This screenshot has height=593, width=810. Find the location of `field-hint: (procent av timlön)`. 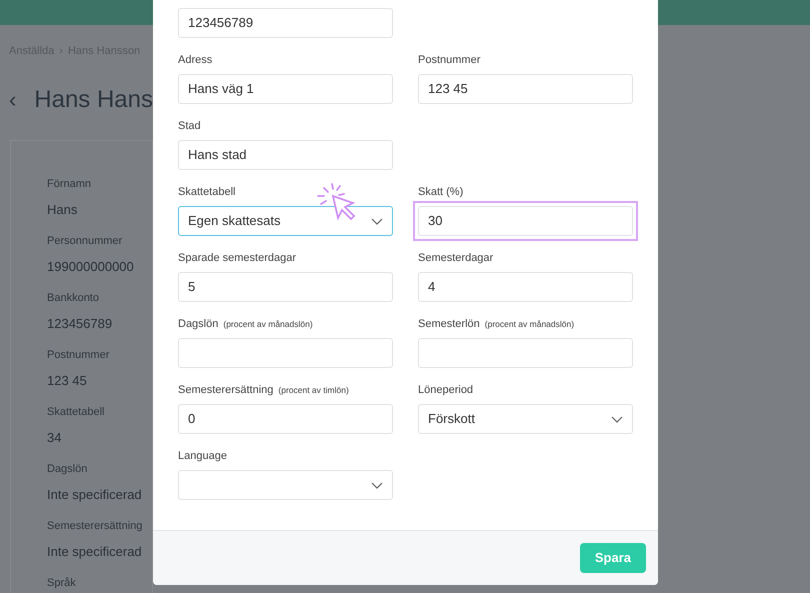

field-hint: (procent av timlön) is located at coordinates (313, 390).